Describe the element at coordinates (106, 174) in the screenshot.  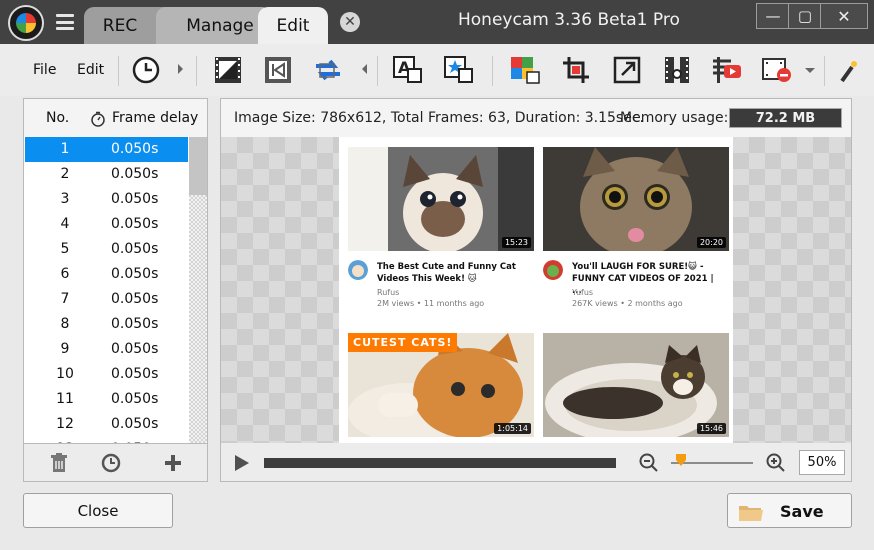
I see `frame-row: 2 0.050s` at that location.